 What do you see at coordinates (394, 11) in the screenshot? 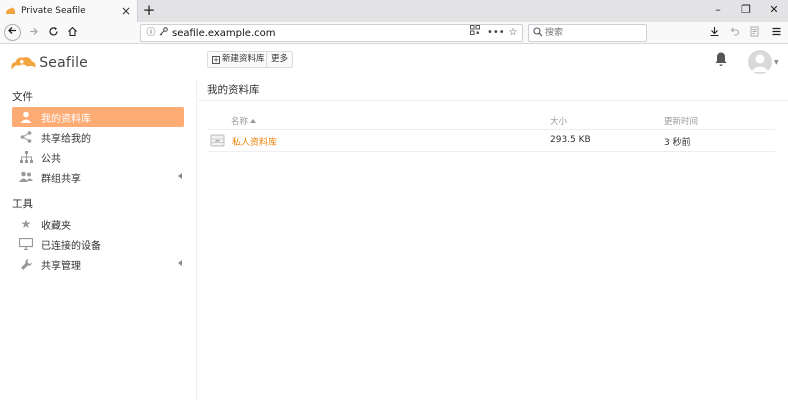
I see `browser-tab-bar: Private Seafile × + – ❐ ✕` at bounding box center [394, 11].